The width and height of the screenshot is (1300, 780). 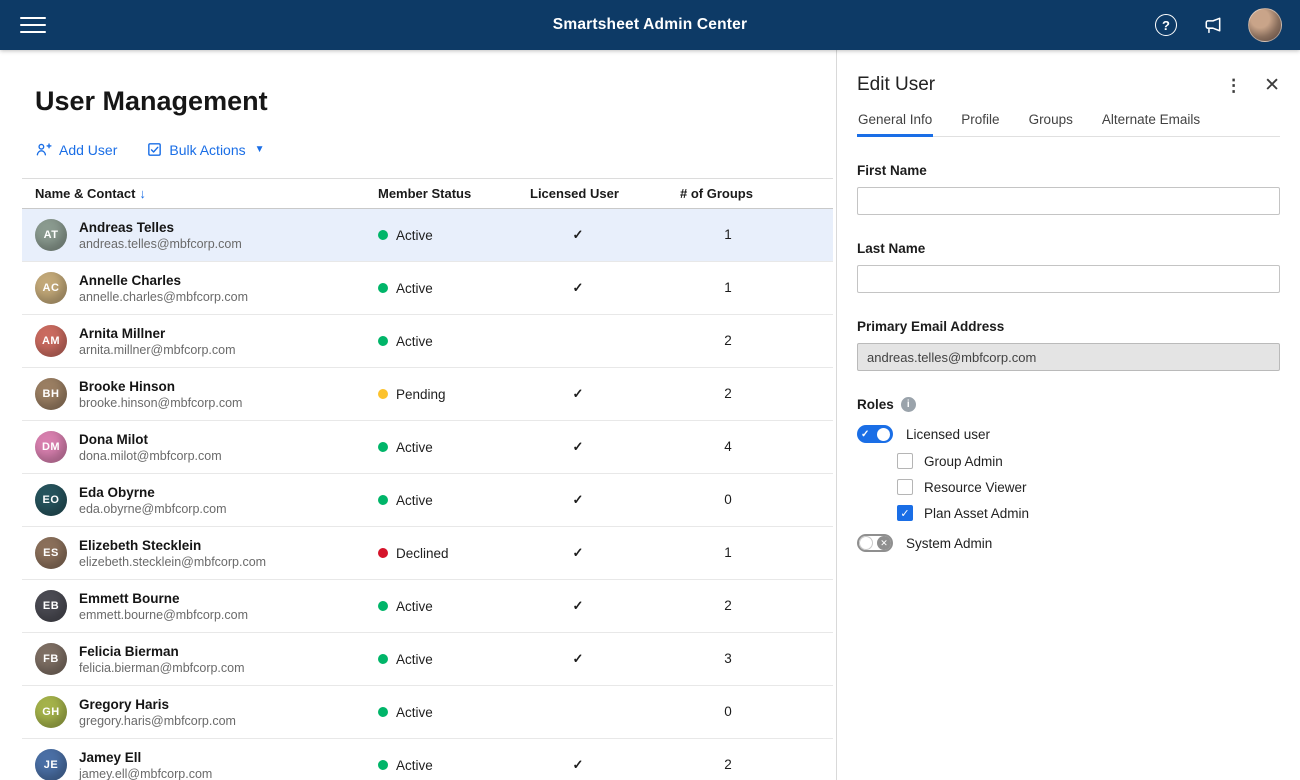 What do you see at coordinates (875, 543) in the screenshot?
I see `system-admin-toggle: ✕` at bounding box center [875, 543].